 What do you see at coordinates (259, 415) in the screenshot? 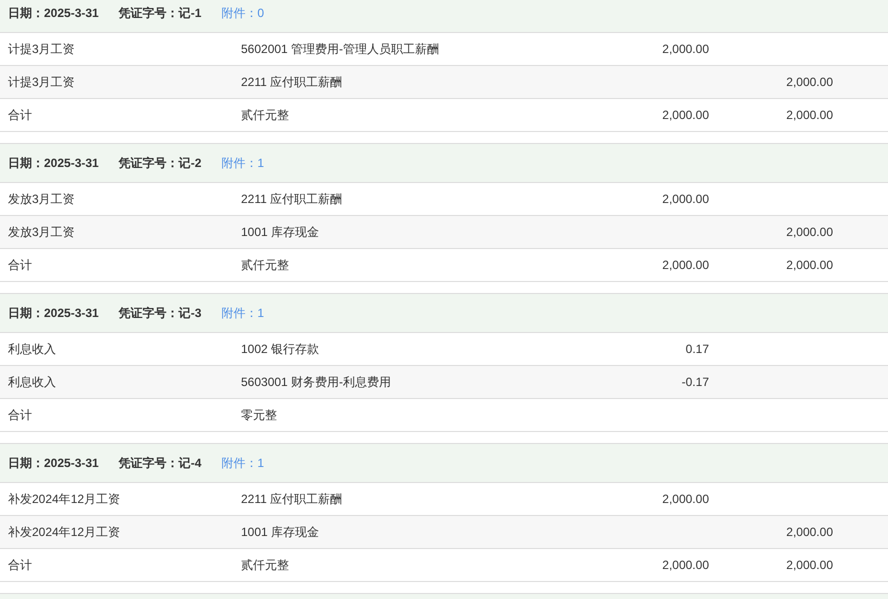
I see `amount-in-words: 零元整` at bounding box center [259, 415].